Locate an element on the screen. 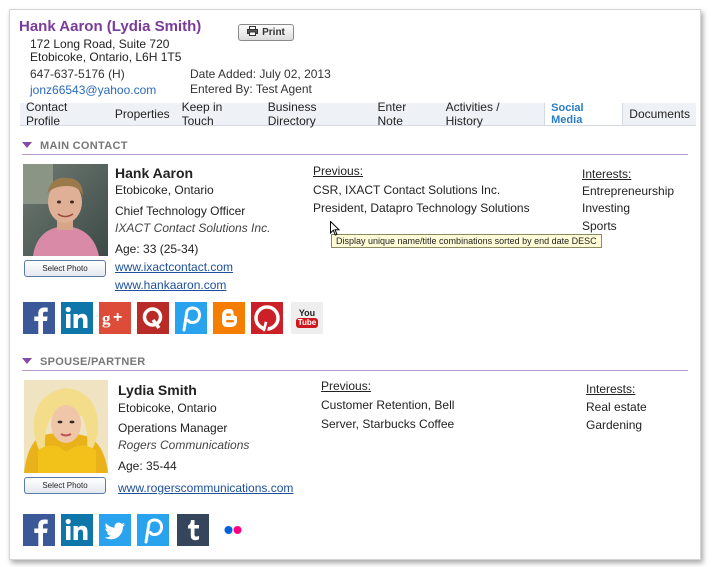 This screenshot has width=712, height=567. main-contact-section-header: MAIN CONTACT is located at coordinates (355, 147).